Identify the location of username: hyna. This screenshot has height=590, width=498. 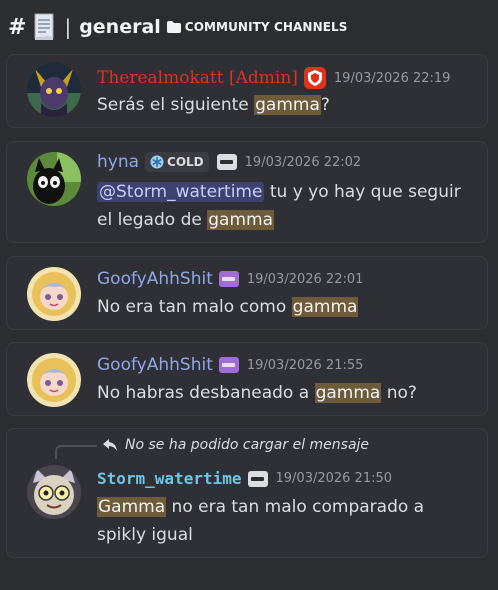
(118, 162).